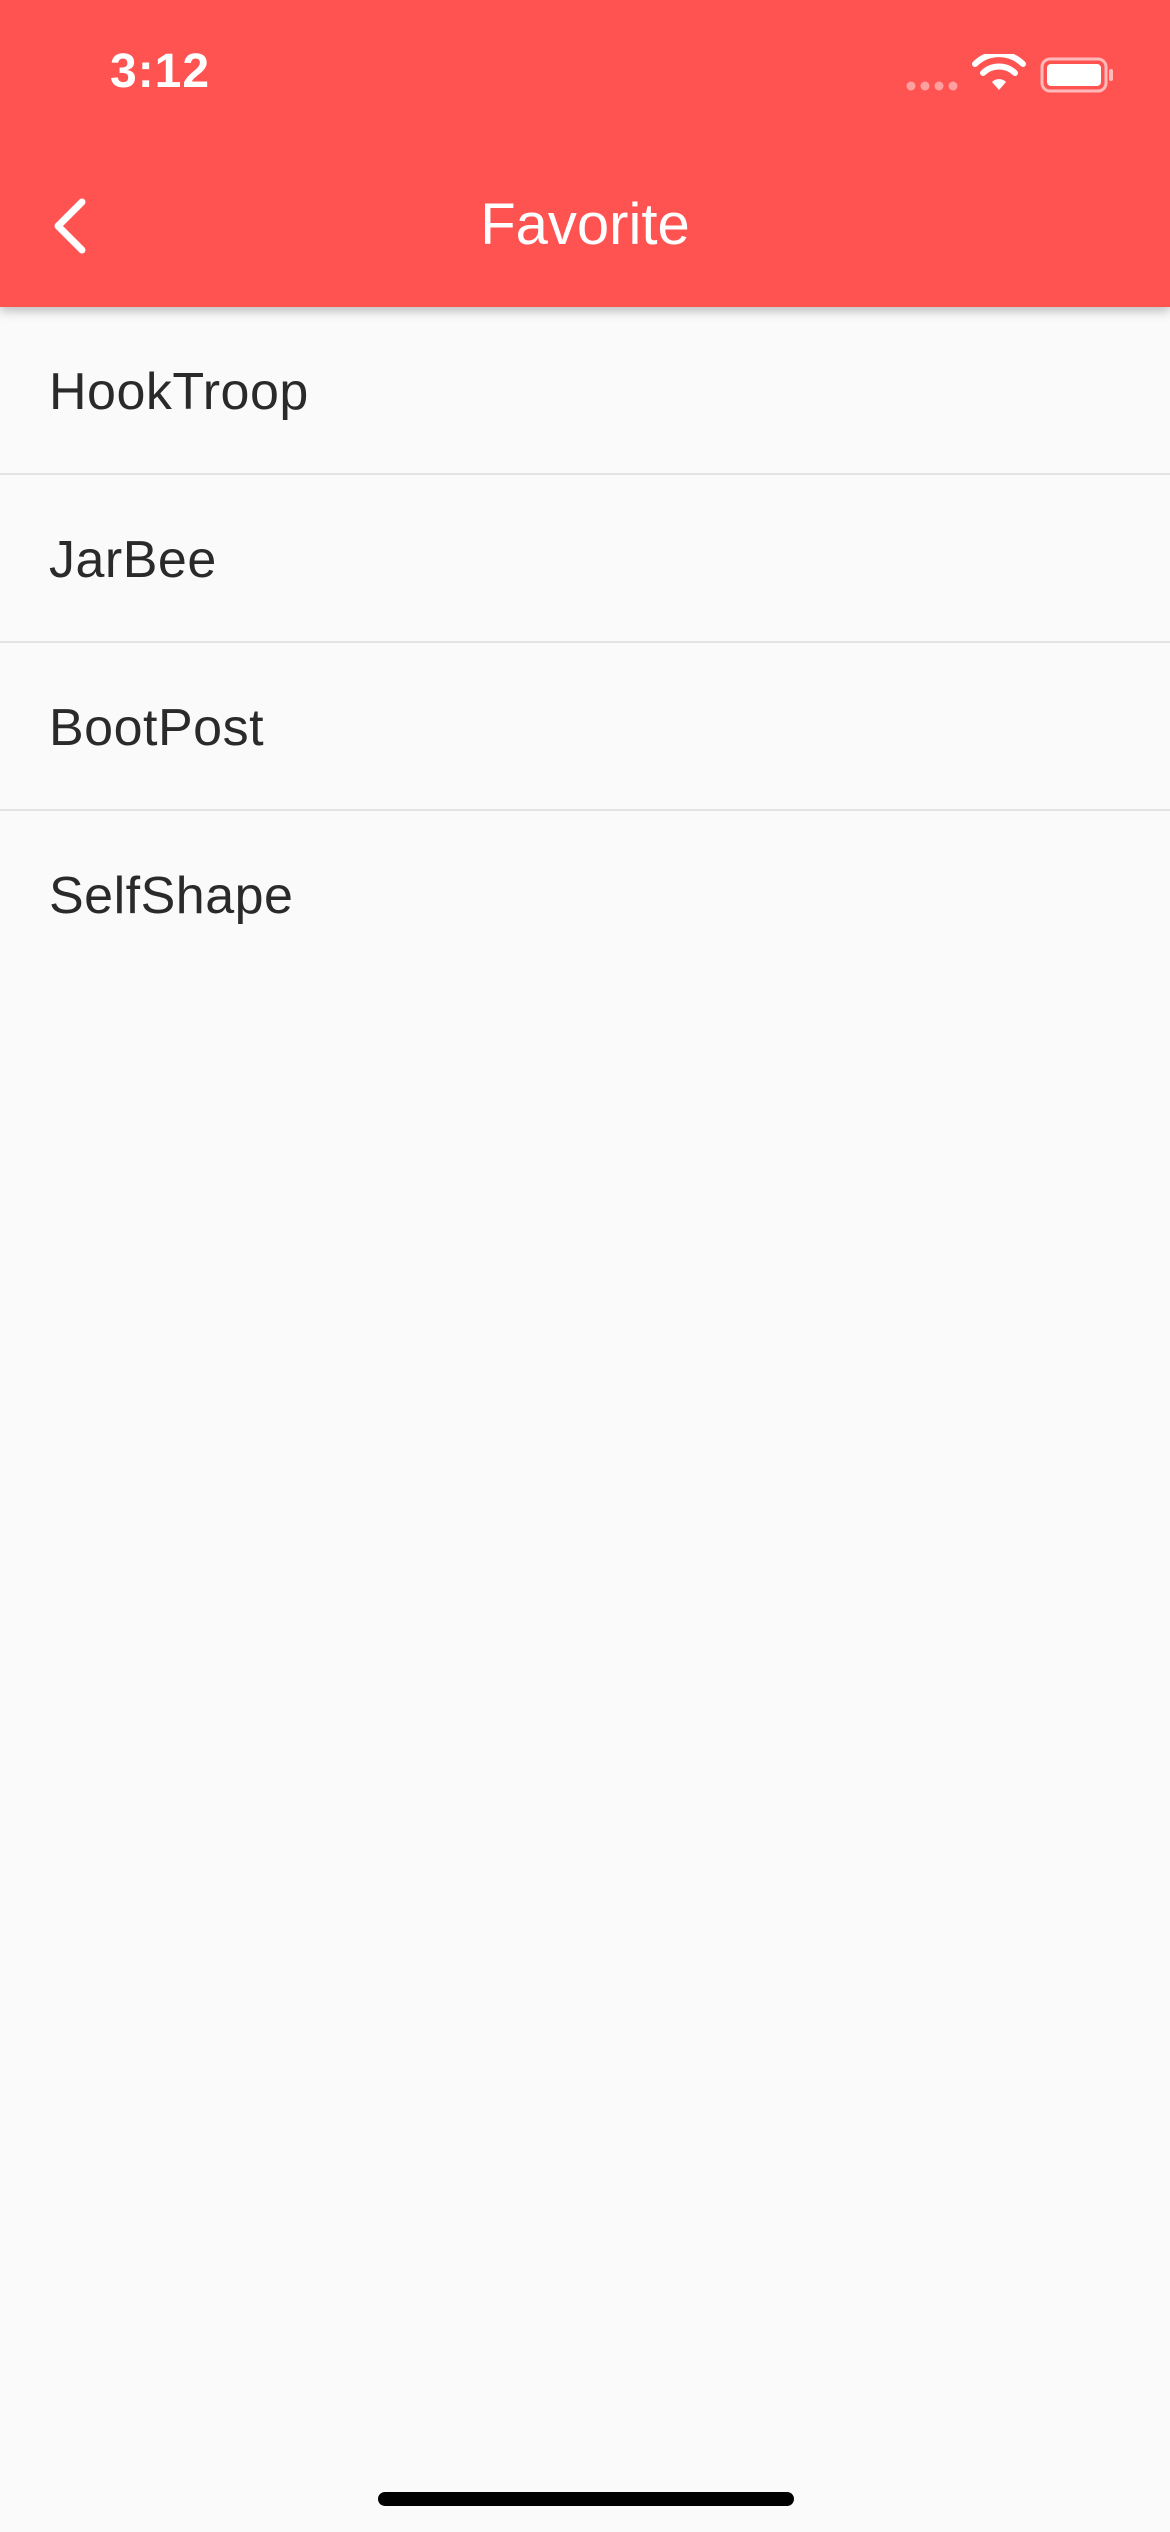  I want to click on app-bar: 3:12 Favorite, so click(585, 153).